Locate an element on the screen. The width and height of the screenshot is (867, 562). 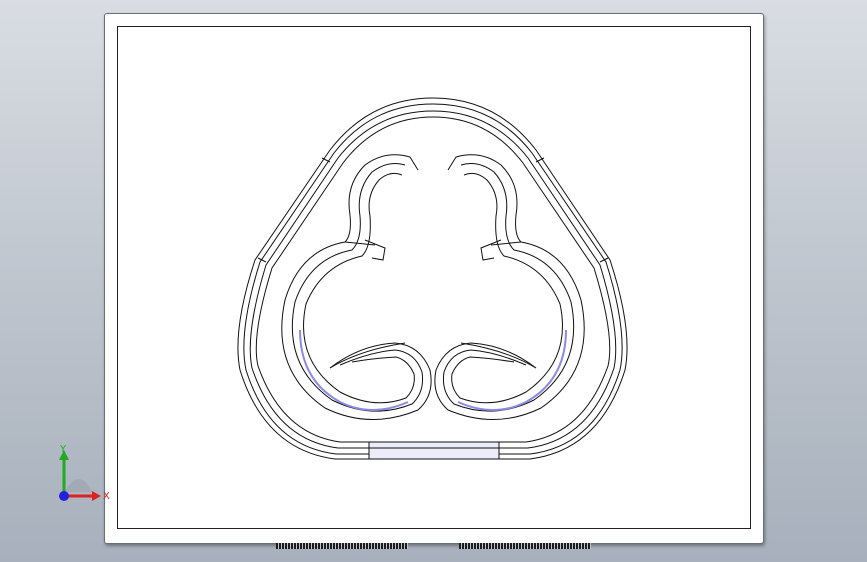
right-lobe-mid is located at coordinates (509, 287).